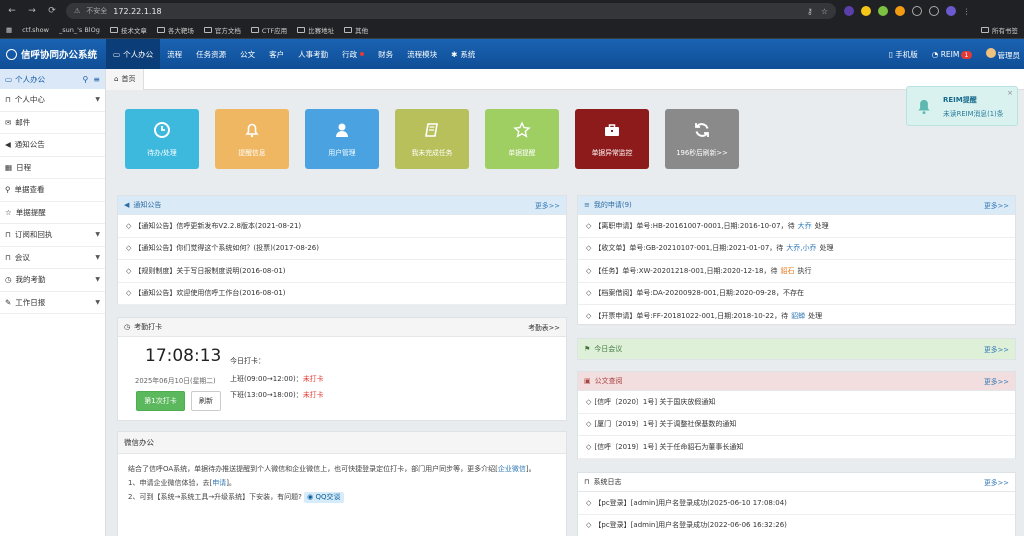 Image resolution: width=1024 pixels, height=536 pixels. Describe the element at coordinates (52, 190) in the screenshot. I see `sidebar-item-view: ⚲ 单据查看` at that location.